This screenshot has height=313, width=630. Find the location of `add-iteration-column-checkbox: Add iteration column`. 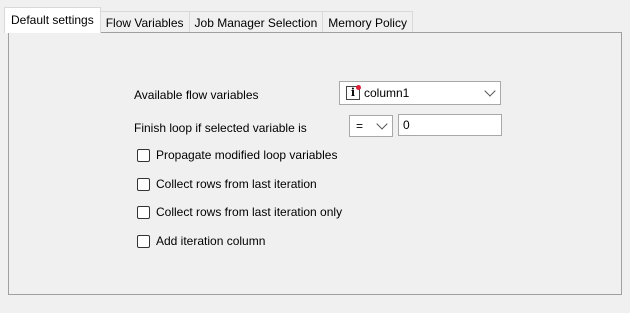

add-iteration-column-checkbox: Add iteration column is located at coordinates (201, 241).